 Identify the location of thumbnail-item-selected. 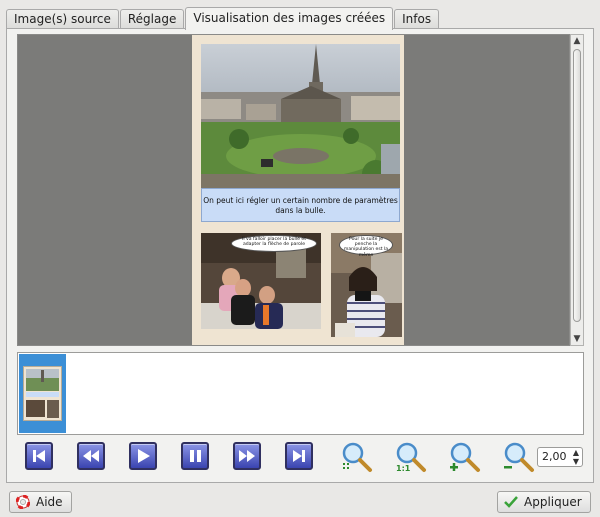
(42, 393).